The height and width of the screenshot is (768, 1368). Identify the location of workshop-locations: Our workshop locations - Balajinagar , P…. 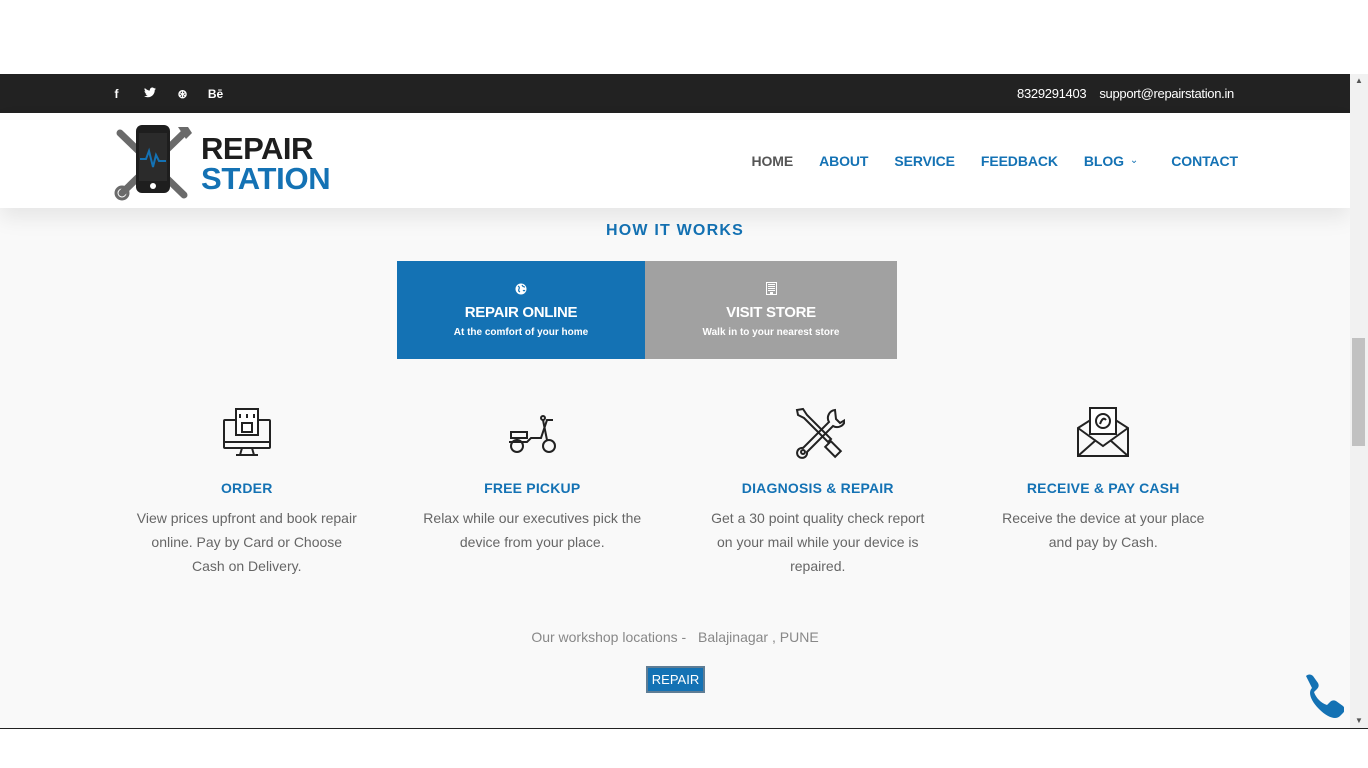
(675, 637).